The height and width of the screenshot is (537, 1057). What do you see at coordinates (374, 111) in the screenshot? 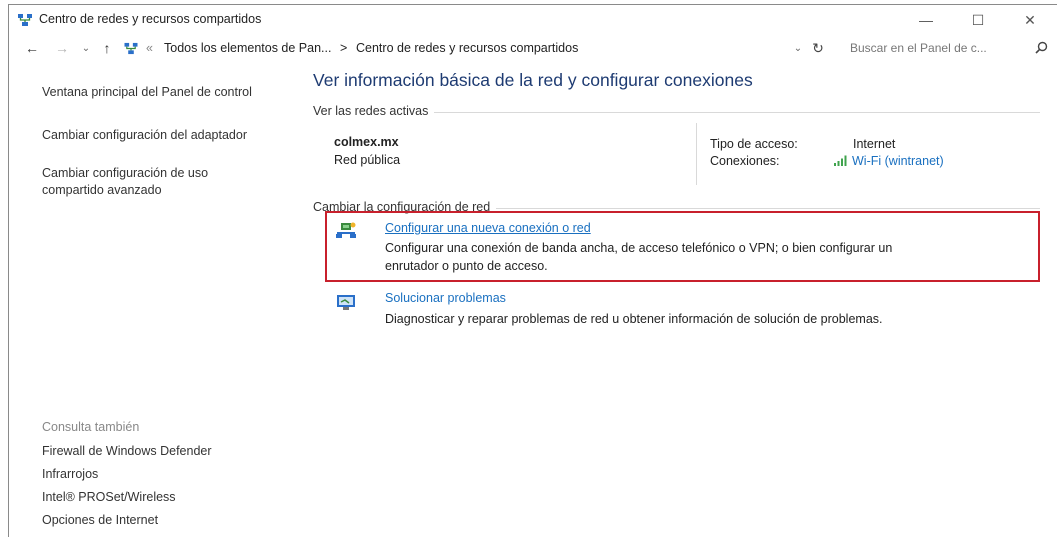
I see `active-networks-label: Ver las redes activas` at bounding box center [374, 111].